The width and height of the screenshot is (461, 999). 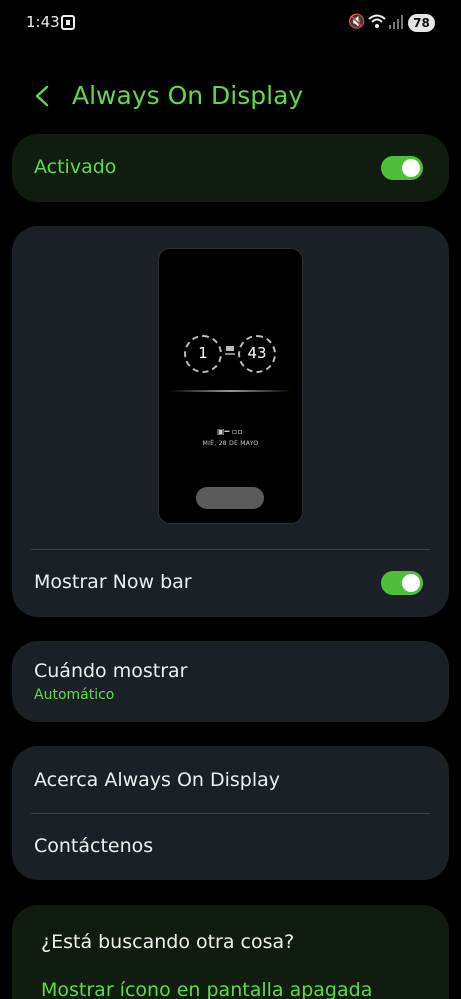 I want to click on screenshot-icon, so click(x=68, y=22).